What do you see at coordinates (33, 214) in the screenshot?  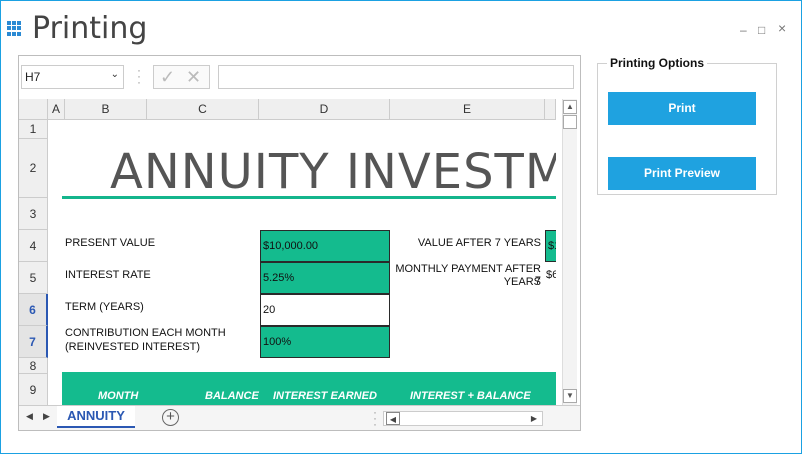 I see `row-header-3: 3` at bounding box center [33, 214].